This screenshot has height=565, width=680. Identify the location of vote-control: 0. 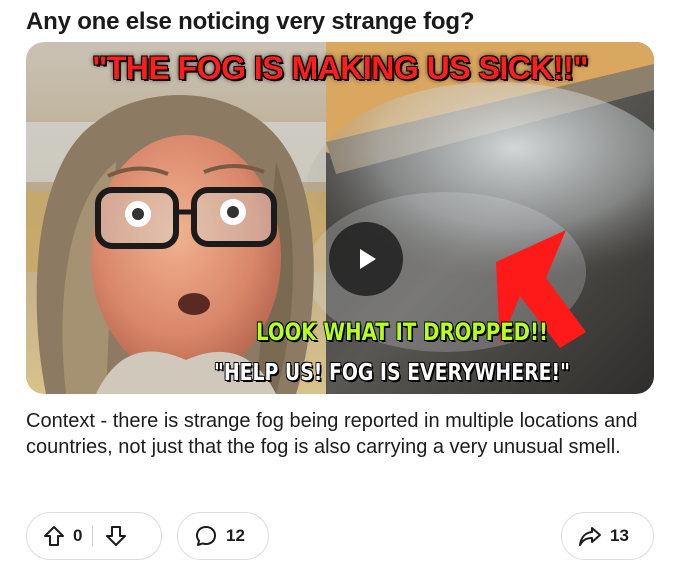
(94, 536).